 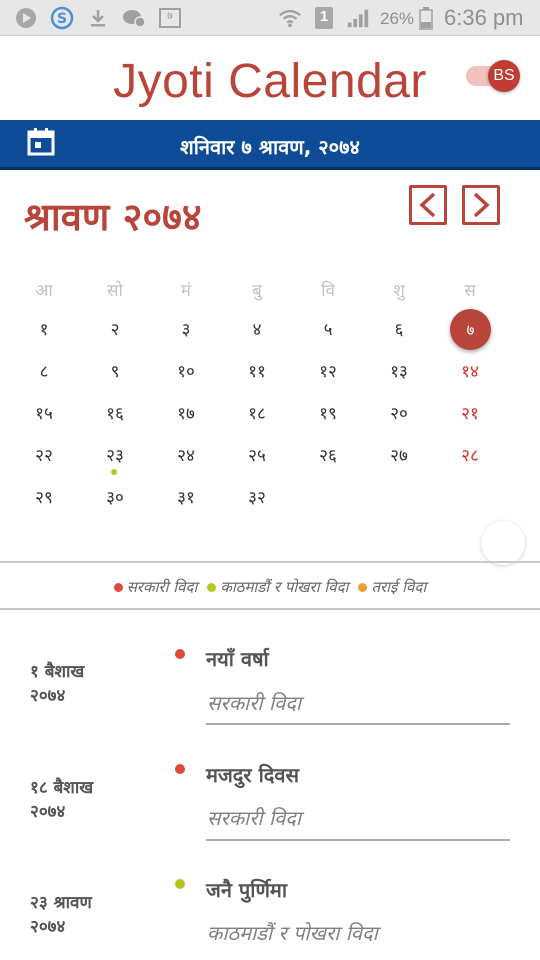 I want to click on legend-item-kathmandu-pokhara: काठमाडौं र पोखरा विदा, so click(x=277, y=587).